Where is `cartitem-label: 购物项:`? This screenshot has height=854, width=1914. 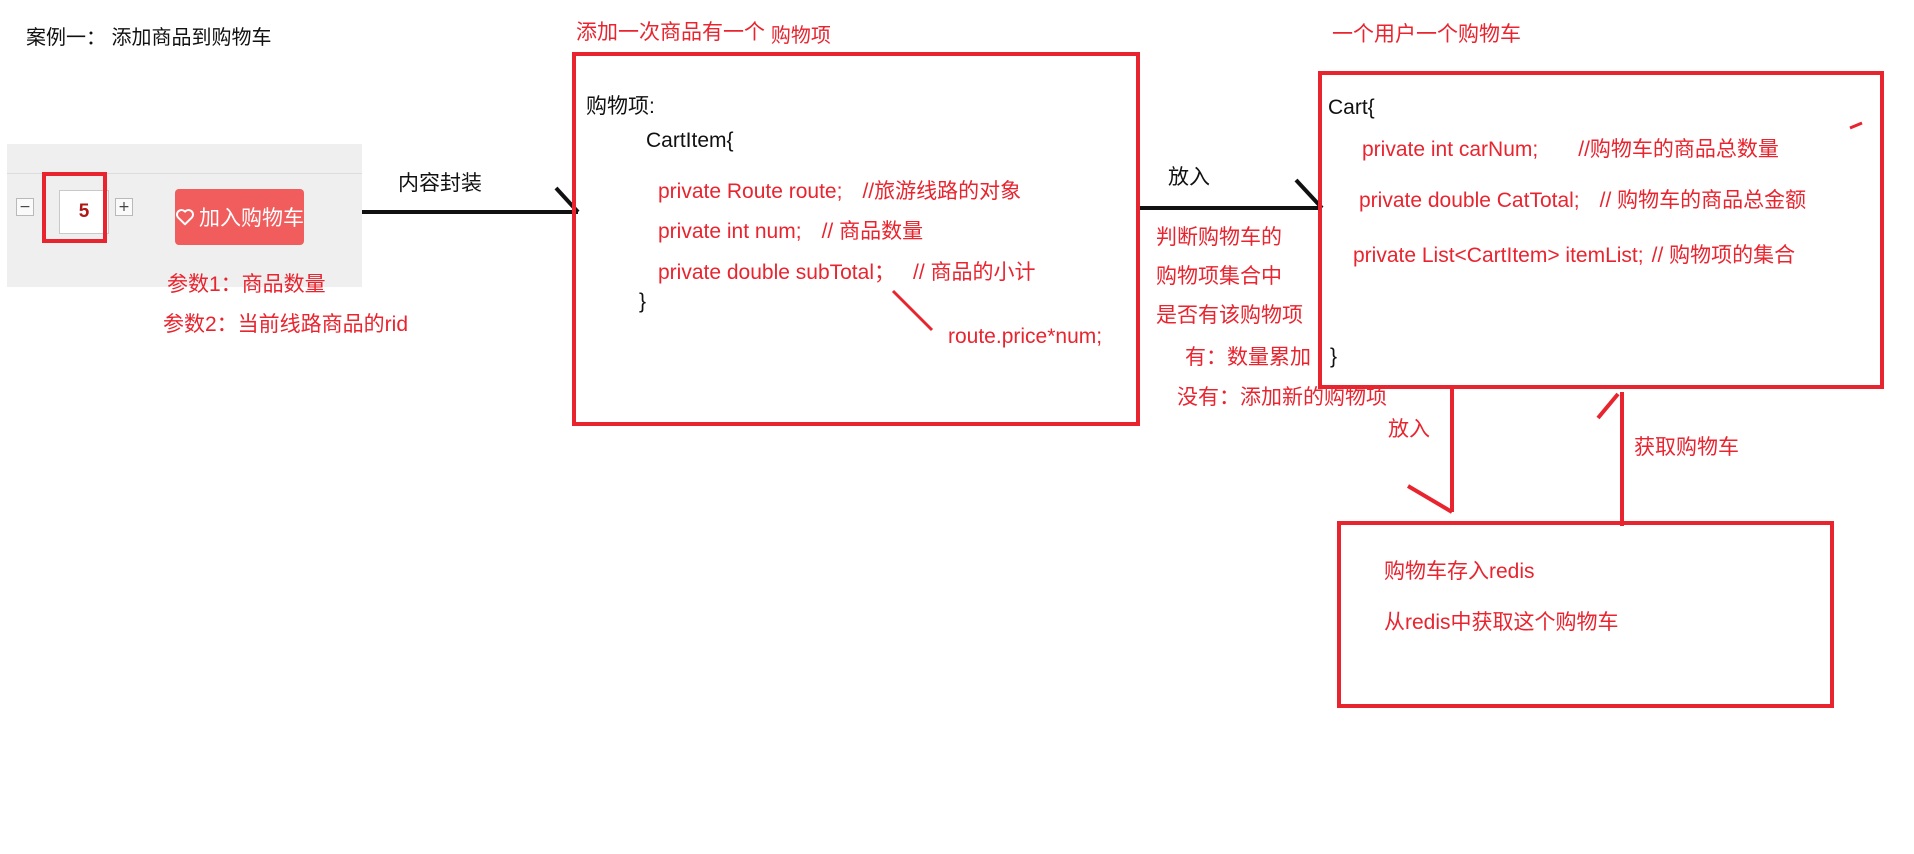 cartitem-label: 购物项: is located at coordinates (620, 106).